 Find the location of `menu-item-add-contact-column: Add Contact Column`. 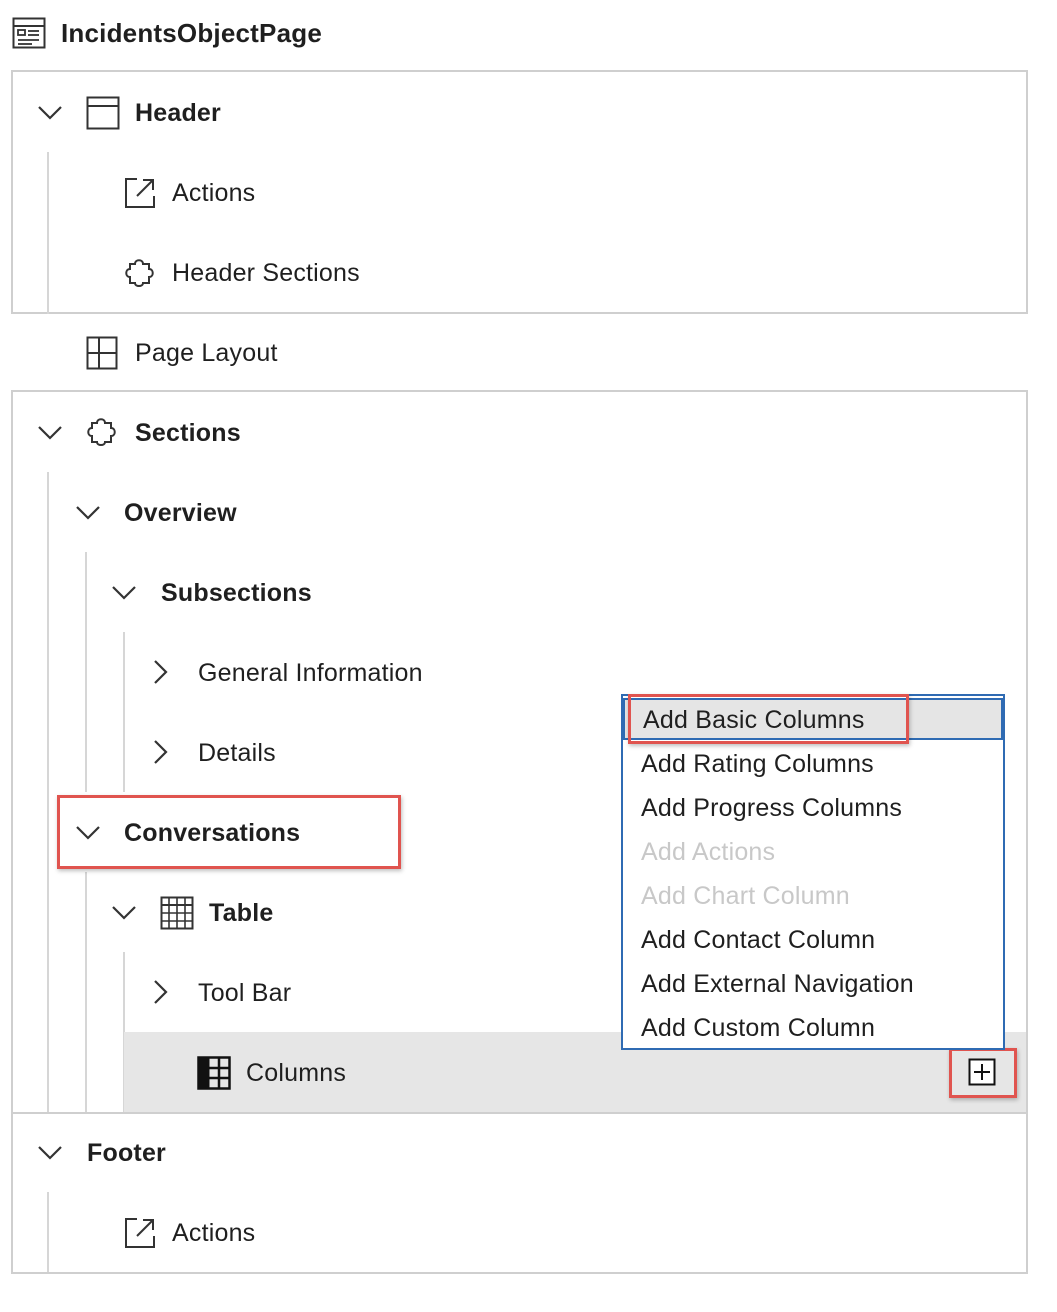

menu-item-add-contact-column: Add Contact Column is located at coordinates (813, 940).